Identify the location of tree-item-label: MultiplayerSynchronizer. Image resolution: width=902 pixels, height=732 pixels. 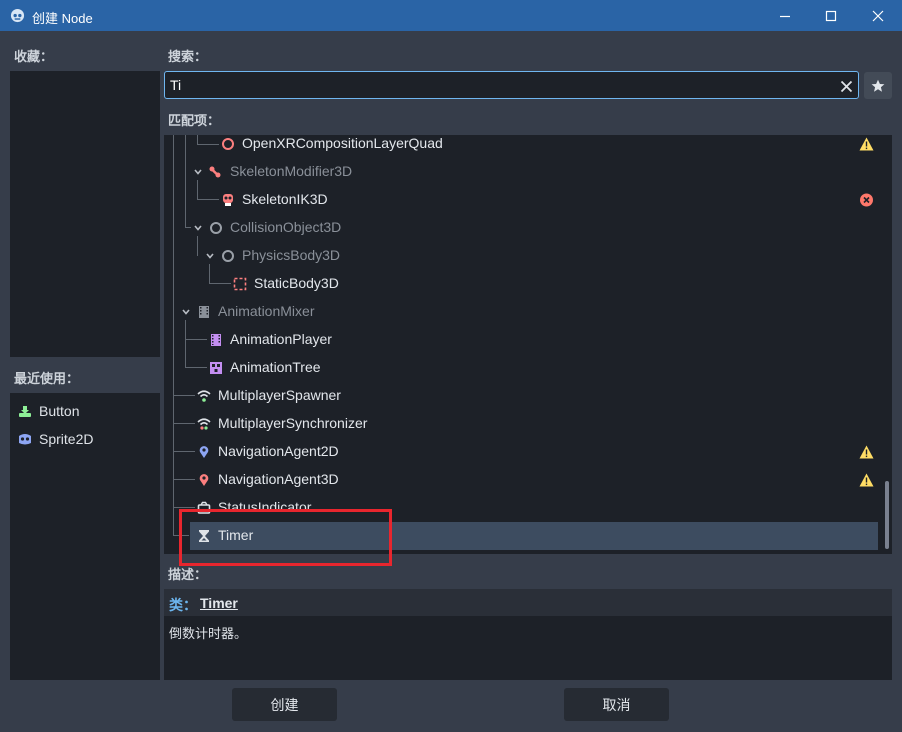
(293, 423).